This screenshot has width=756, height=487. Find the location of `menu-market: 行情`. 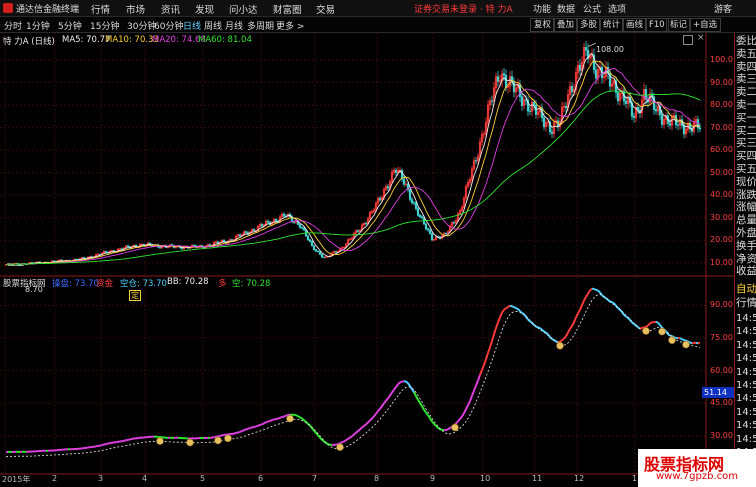

menu-market: 行情 is located at coordinates (100, 9).